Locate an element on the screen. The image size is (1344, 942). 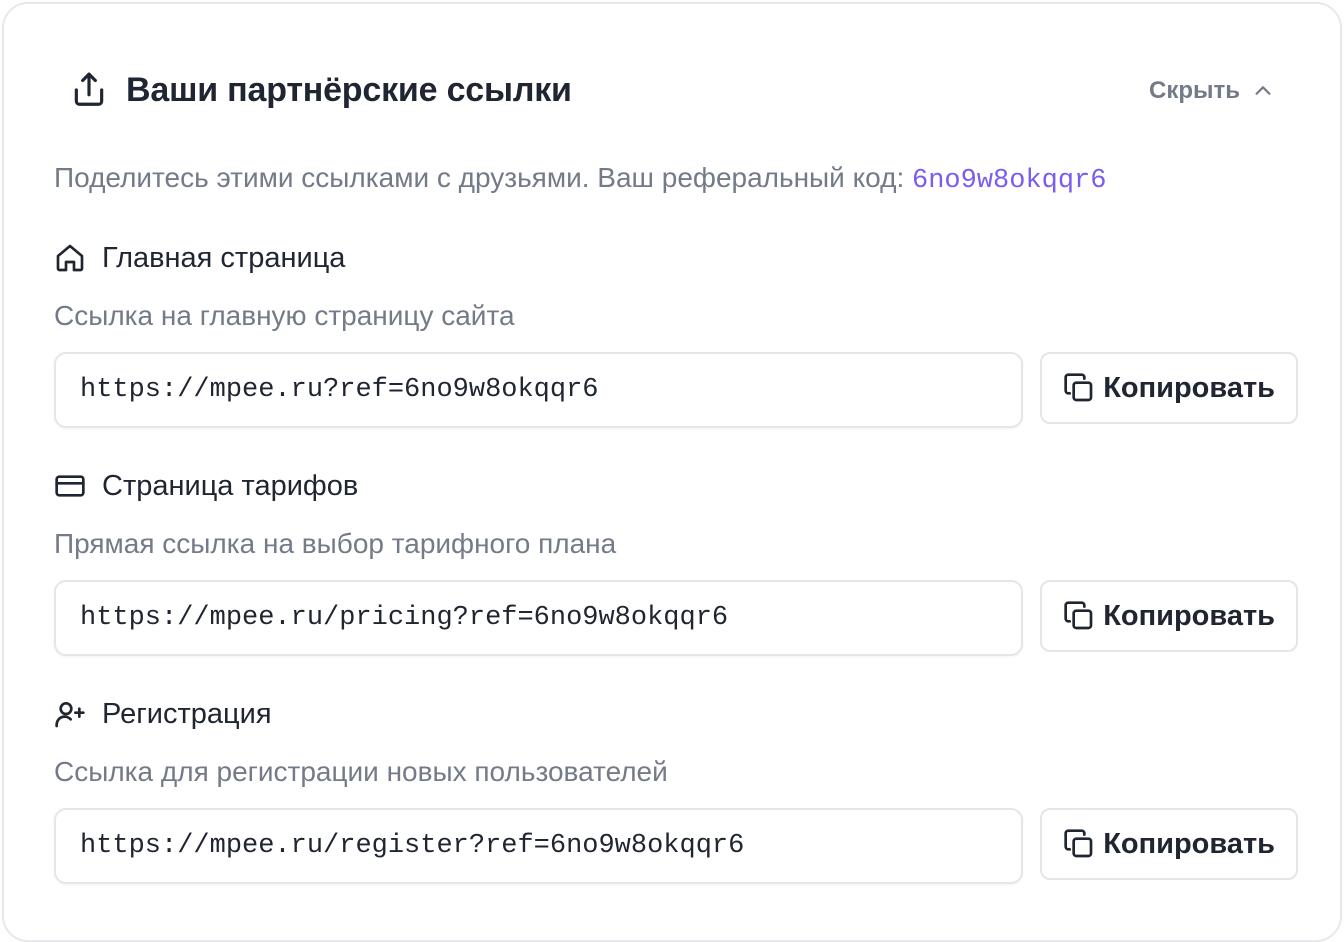
section-header: Главная страница is located at coordinates (676, 258).